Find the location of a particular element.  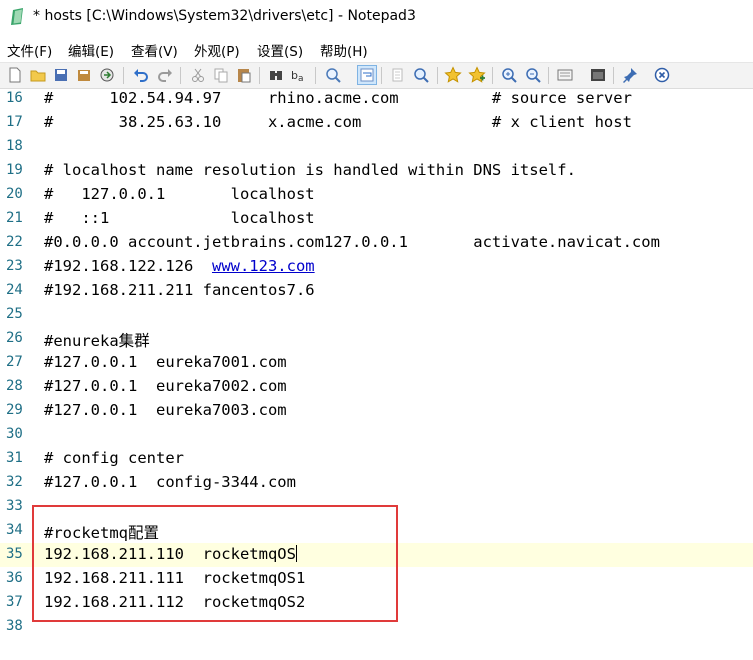

editor-line: 32 #127.0.0.1 config-3344.com is located at coordinates (376, 483).